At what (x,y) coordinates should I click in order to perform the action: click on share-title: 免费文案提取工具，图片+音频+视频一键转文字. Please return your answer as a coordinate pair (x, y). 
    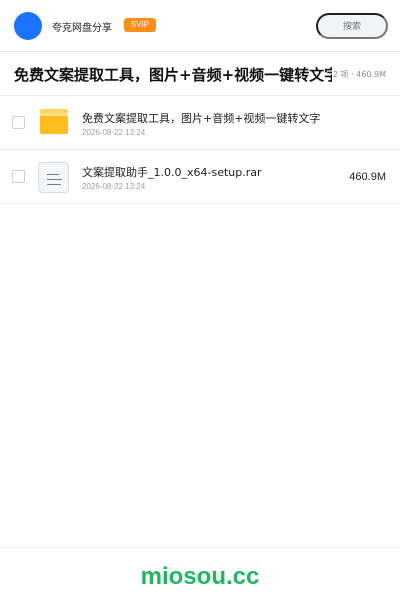
    Looking at the image, I should click on (173, 75).